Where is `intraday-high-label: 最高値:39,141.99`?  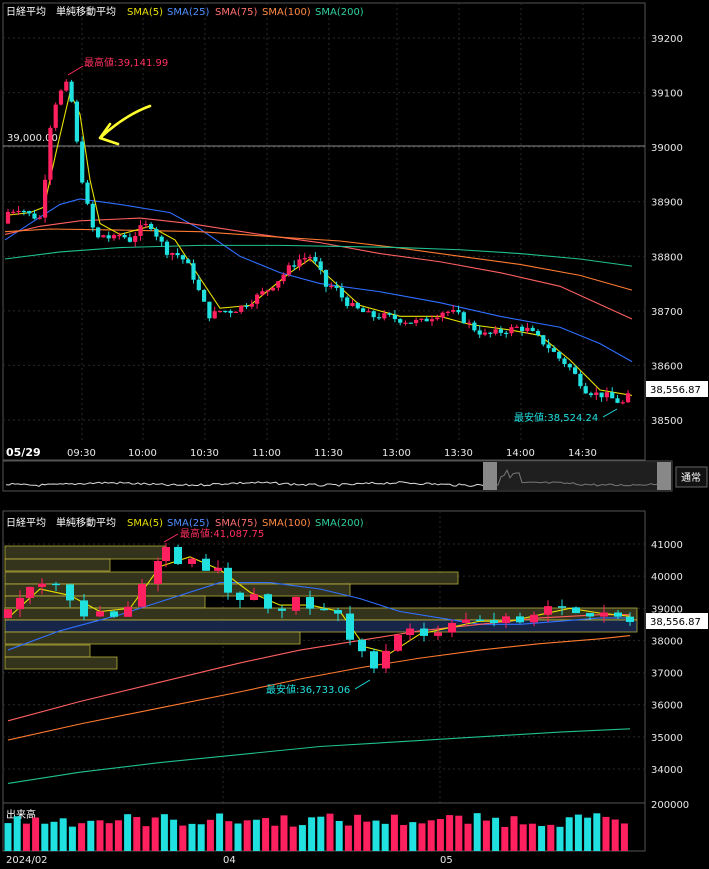
intraday-high-label: 最高値:39,141.99 is located at coordinates (126, 62).